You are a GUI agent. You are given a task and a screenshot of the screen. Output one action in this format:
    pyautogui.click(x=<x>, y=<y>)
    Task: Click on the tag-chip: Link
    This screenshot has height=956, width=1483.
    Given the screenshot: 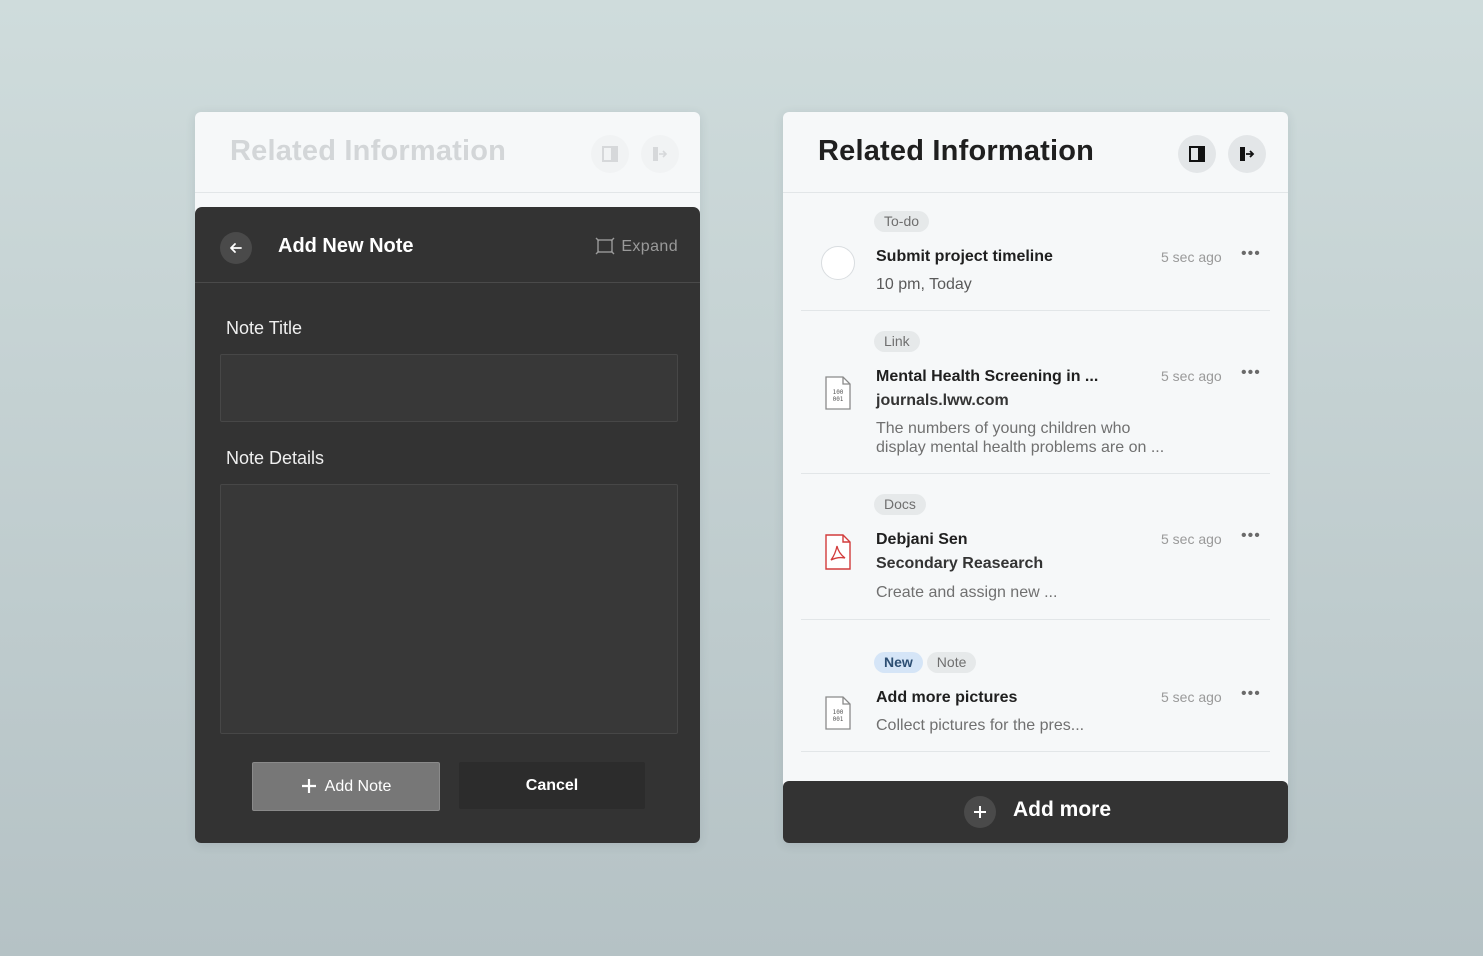 What is the action you would take?
    pyautogui.click(x=897, y=341)
    